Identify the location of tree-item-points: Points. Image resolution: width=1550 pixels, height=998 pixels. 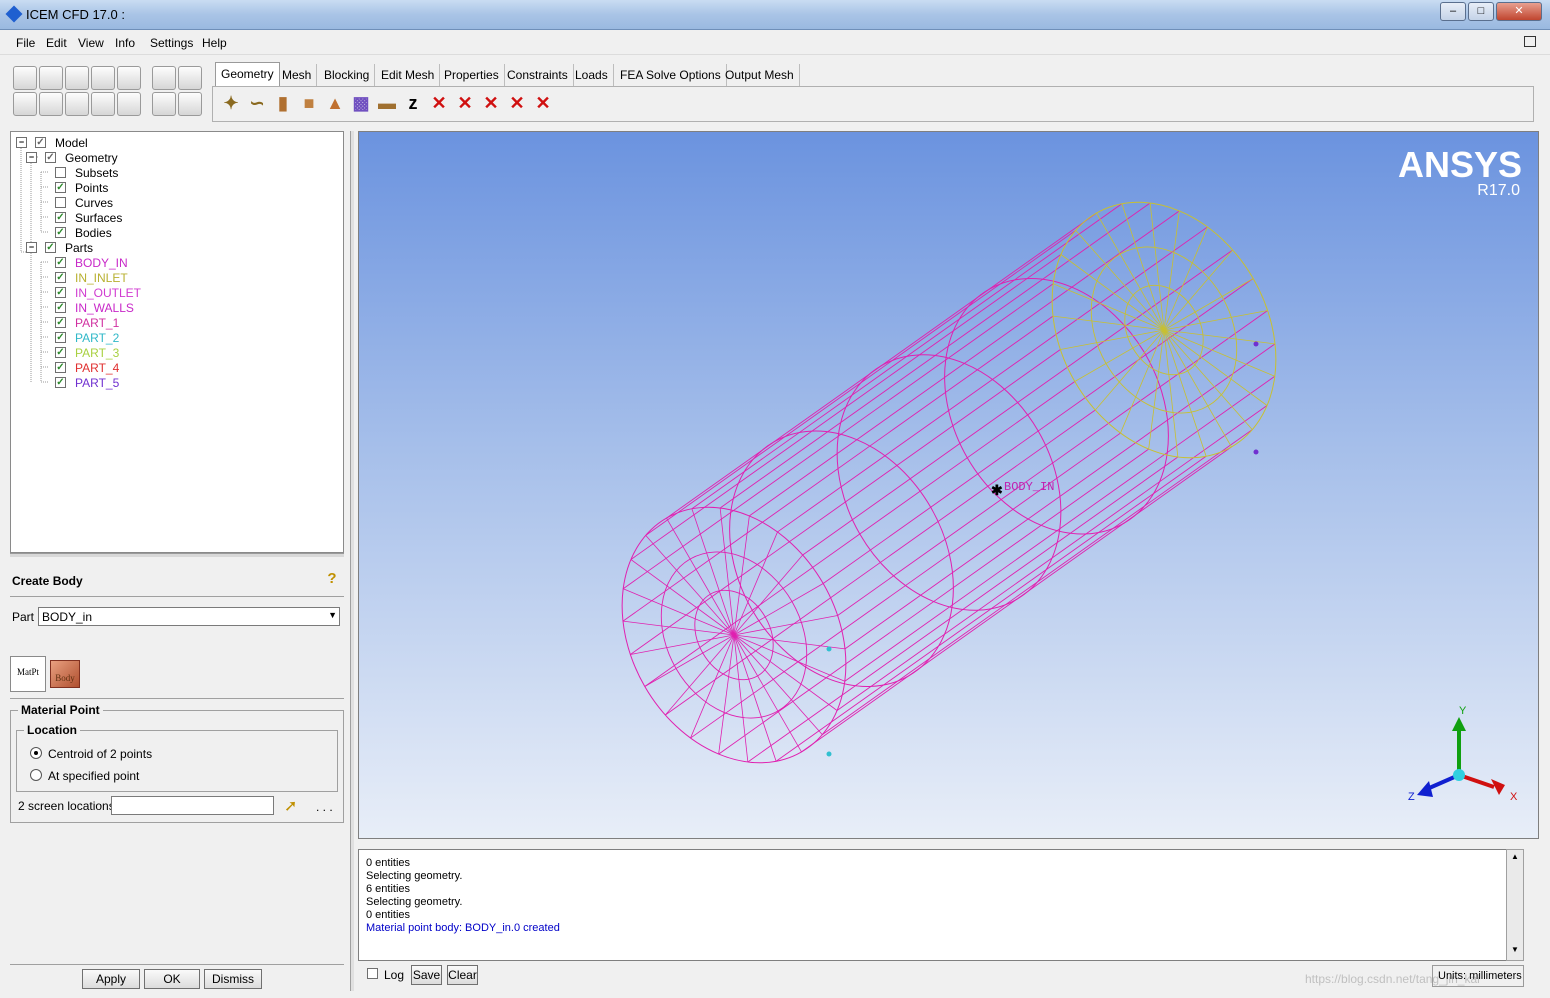
(91, 188).